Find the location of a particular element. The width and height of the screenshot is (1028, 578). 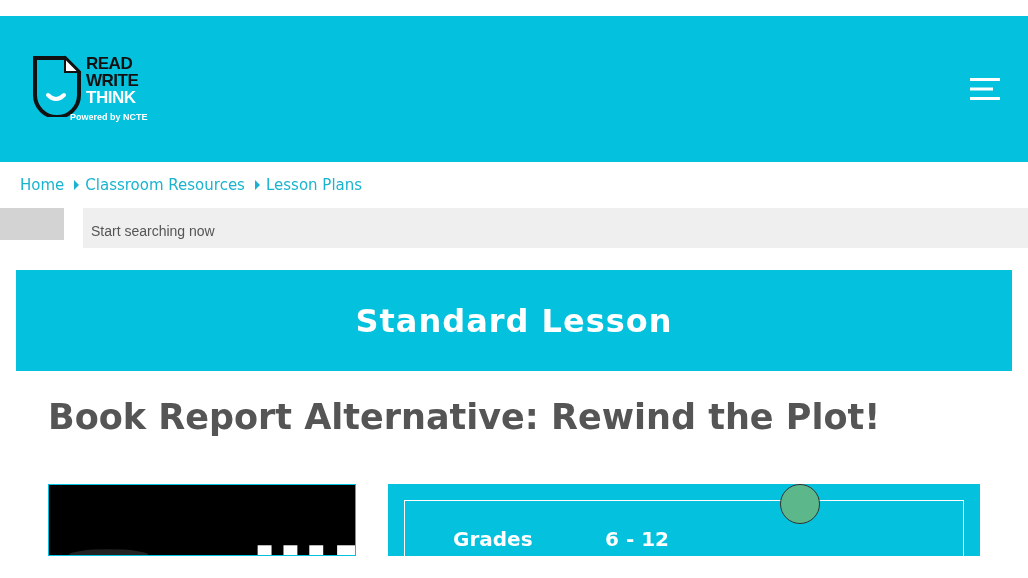

logo-word: WRITE is located at coordinates (113, 80).